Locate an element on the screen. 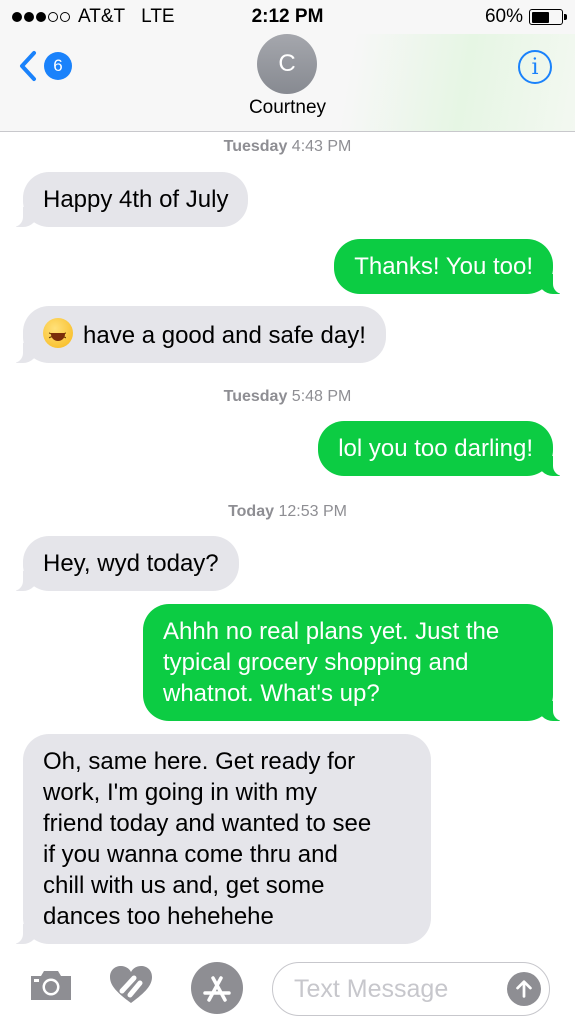 This screenshot has width=575, height=1022. contact-name: Courtney is located at coordinates (287, 108).